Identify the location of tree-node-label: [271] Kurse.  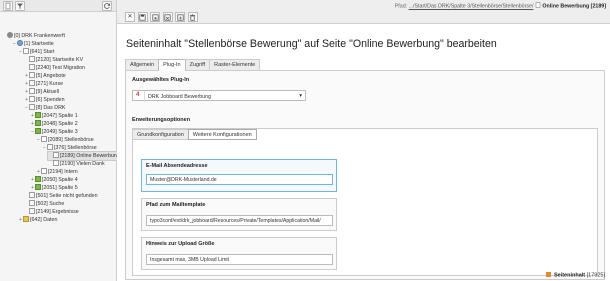
(50, 84).